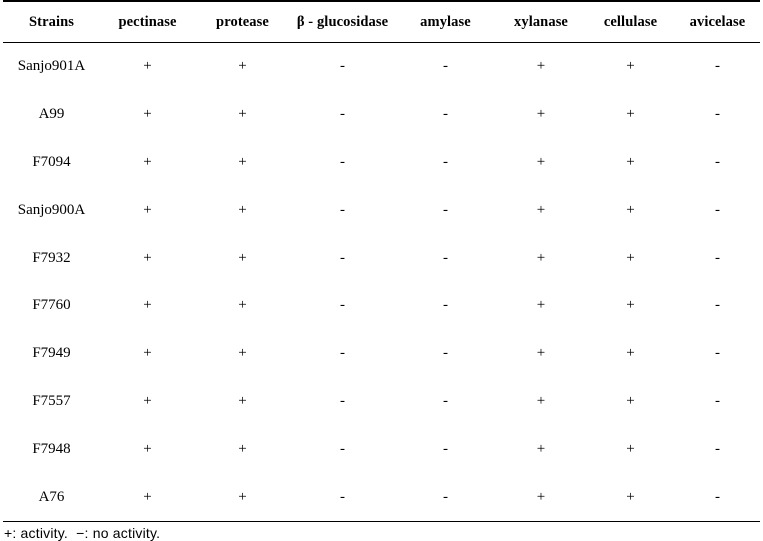 The width and height of the screenshot is (763, 541). What do you see at coordinates (51, 353) in the screenshot?
I see `cell-strain: F7949` at bounding box center [51, 353].